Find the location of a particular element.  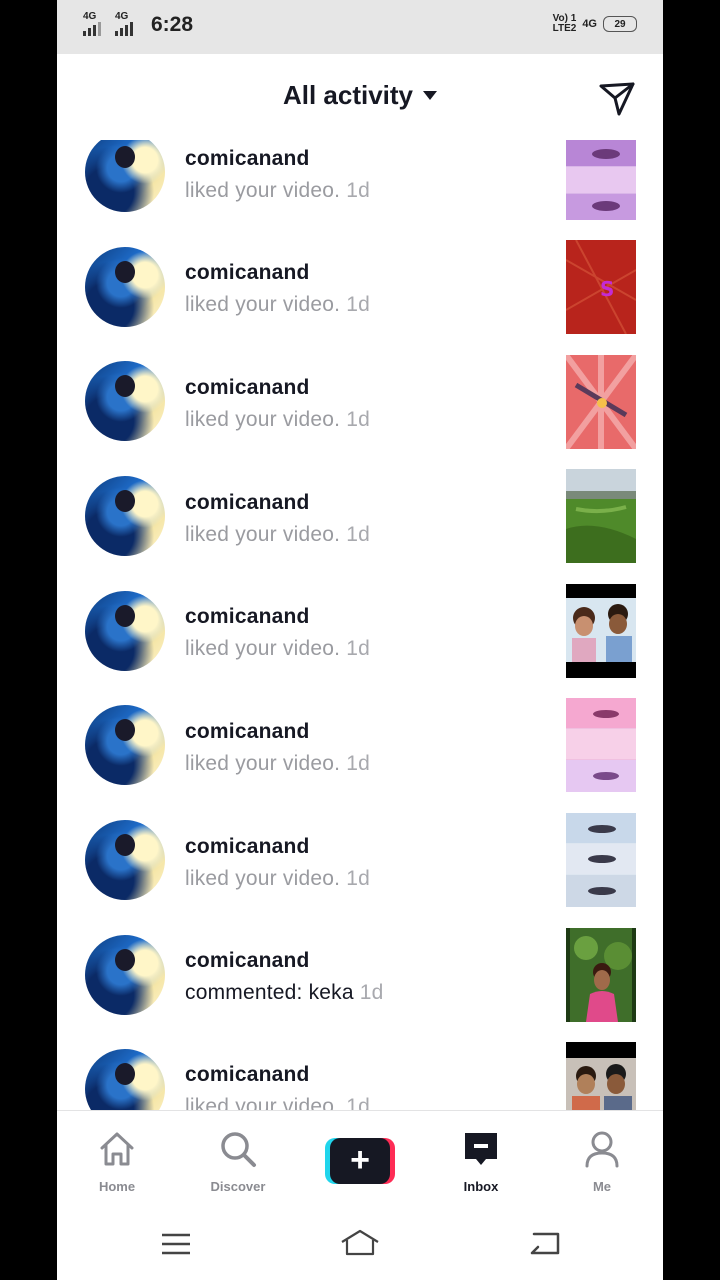

plus-icon: + is located at coordinates (360, 1161).